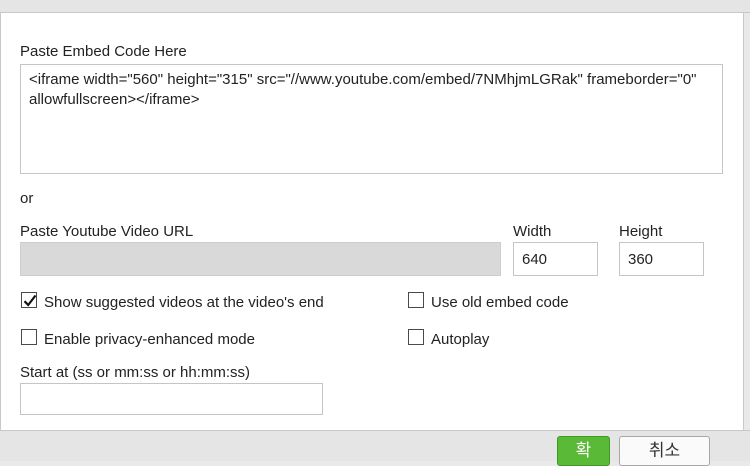 The image size is (750, 466). What do you see at coordinates (416, 337) in the screenshot?
I see `autoplay-checkbox` at bounding box center [416, 337].